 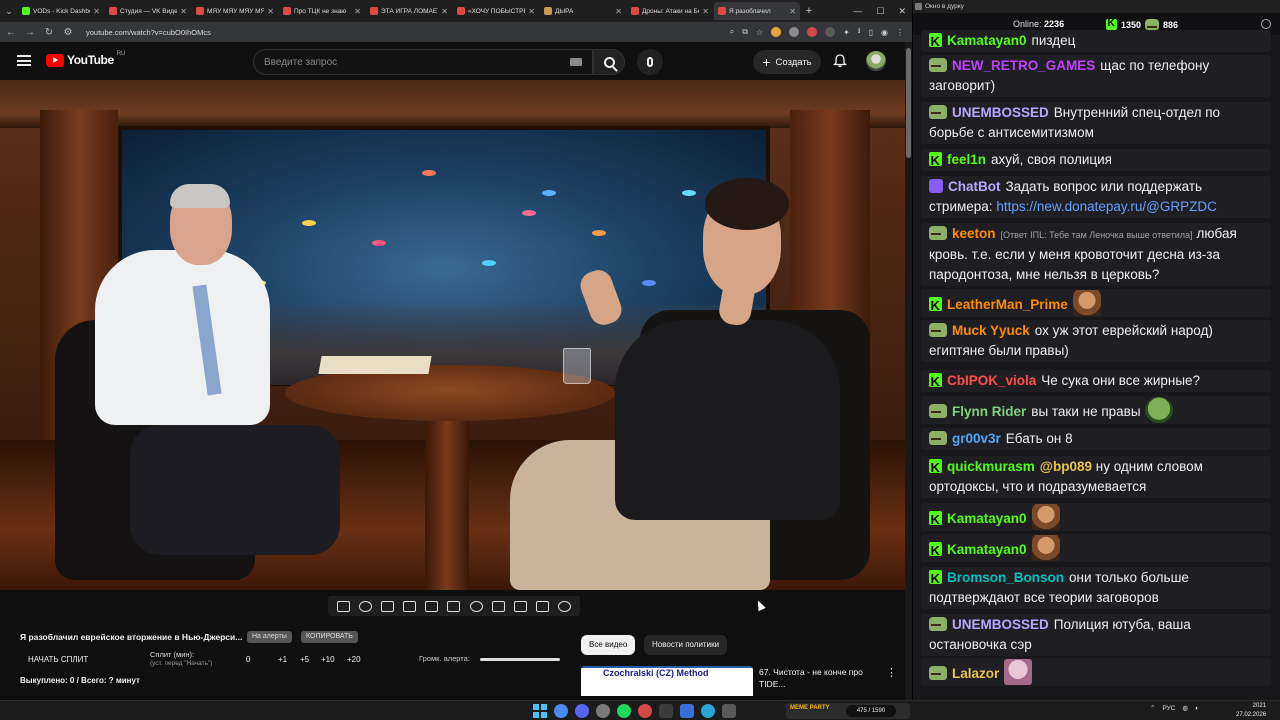 I want to click on chat-link: https://new.donatepay.ru/@GRPZDC, so click(x=1106, y=206).